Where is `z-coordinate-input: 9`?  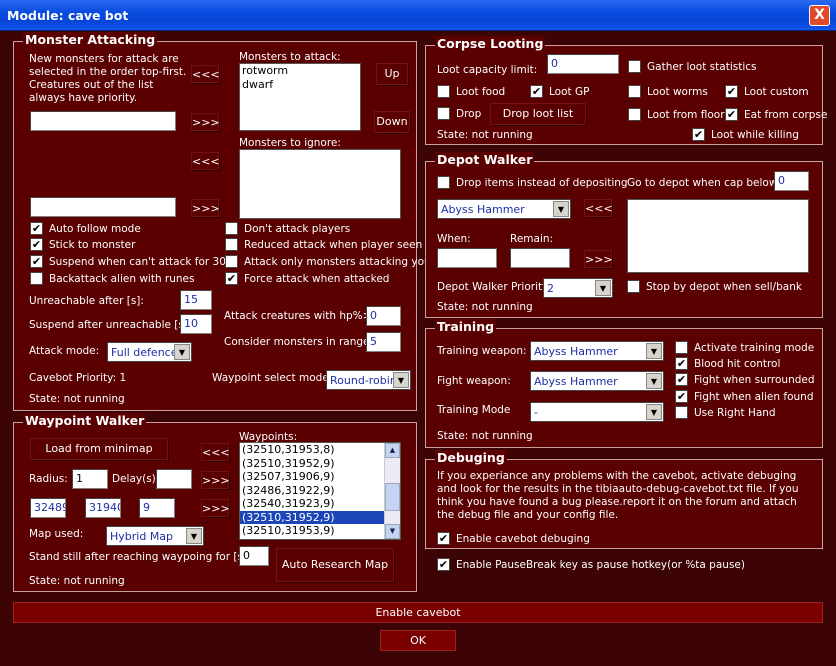 z-coordinate-input: 9 is located at coordinates (157, 508).